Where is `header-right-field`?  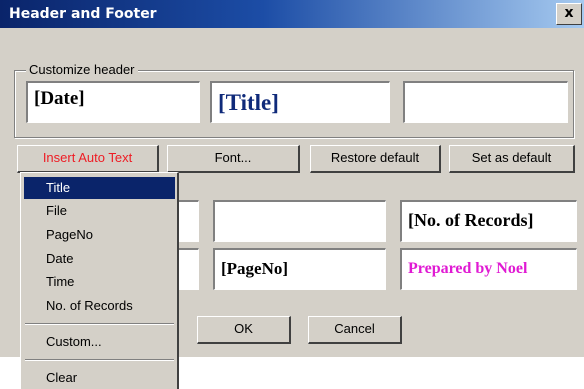 header-right-field is located at coordinates (485, 102).